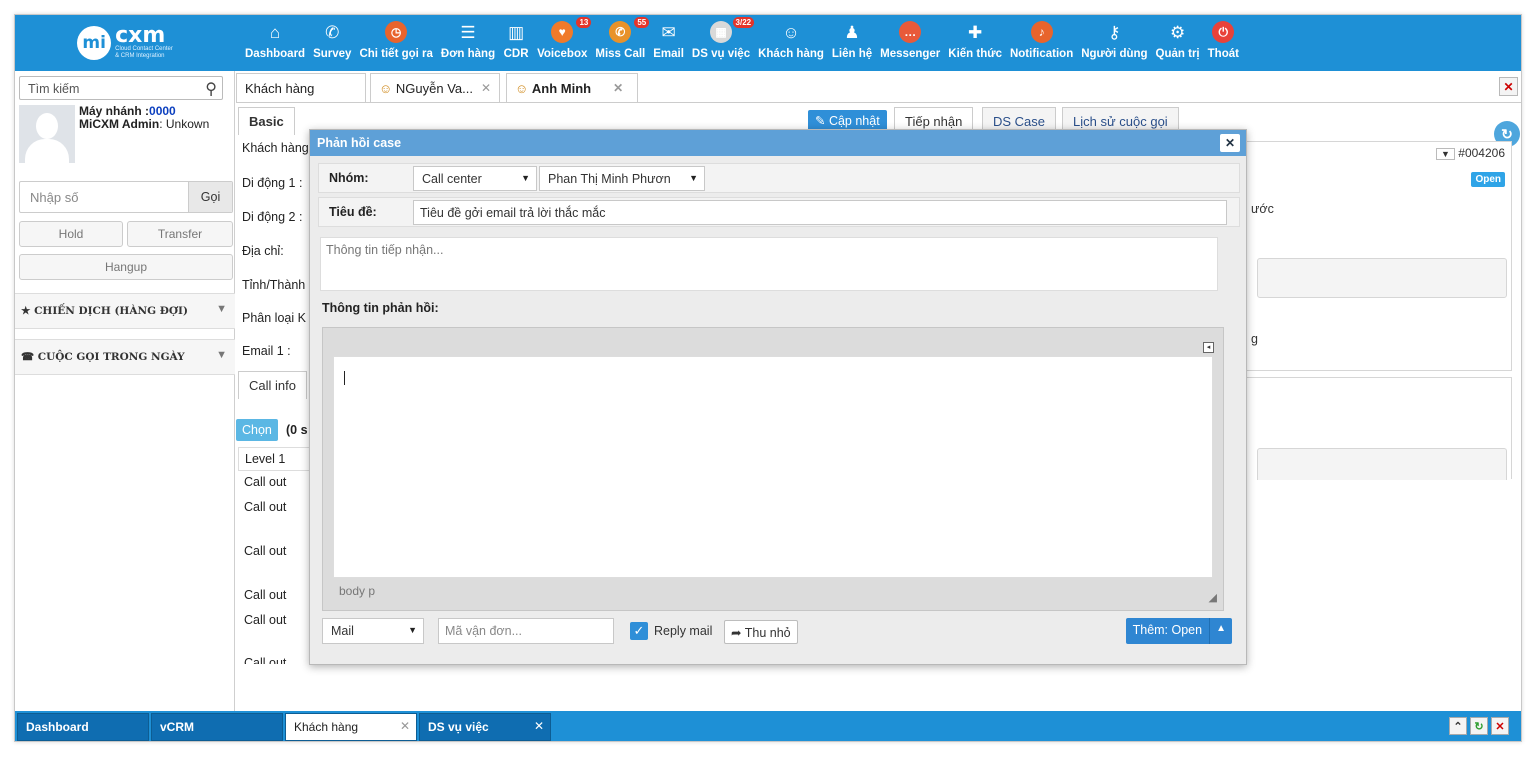 The height and width of the screenshot is (758, 1536). What do you see at coordinates (620, 38) in the screenshot?
I see `nav-item-miss-call: ✆ 55 Miss Call` at bounding box center [620, 38].